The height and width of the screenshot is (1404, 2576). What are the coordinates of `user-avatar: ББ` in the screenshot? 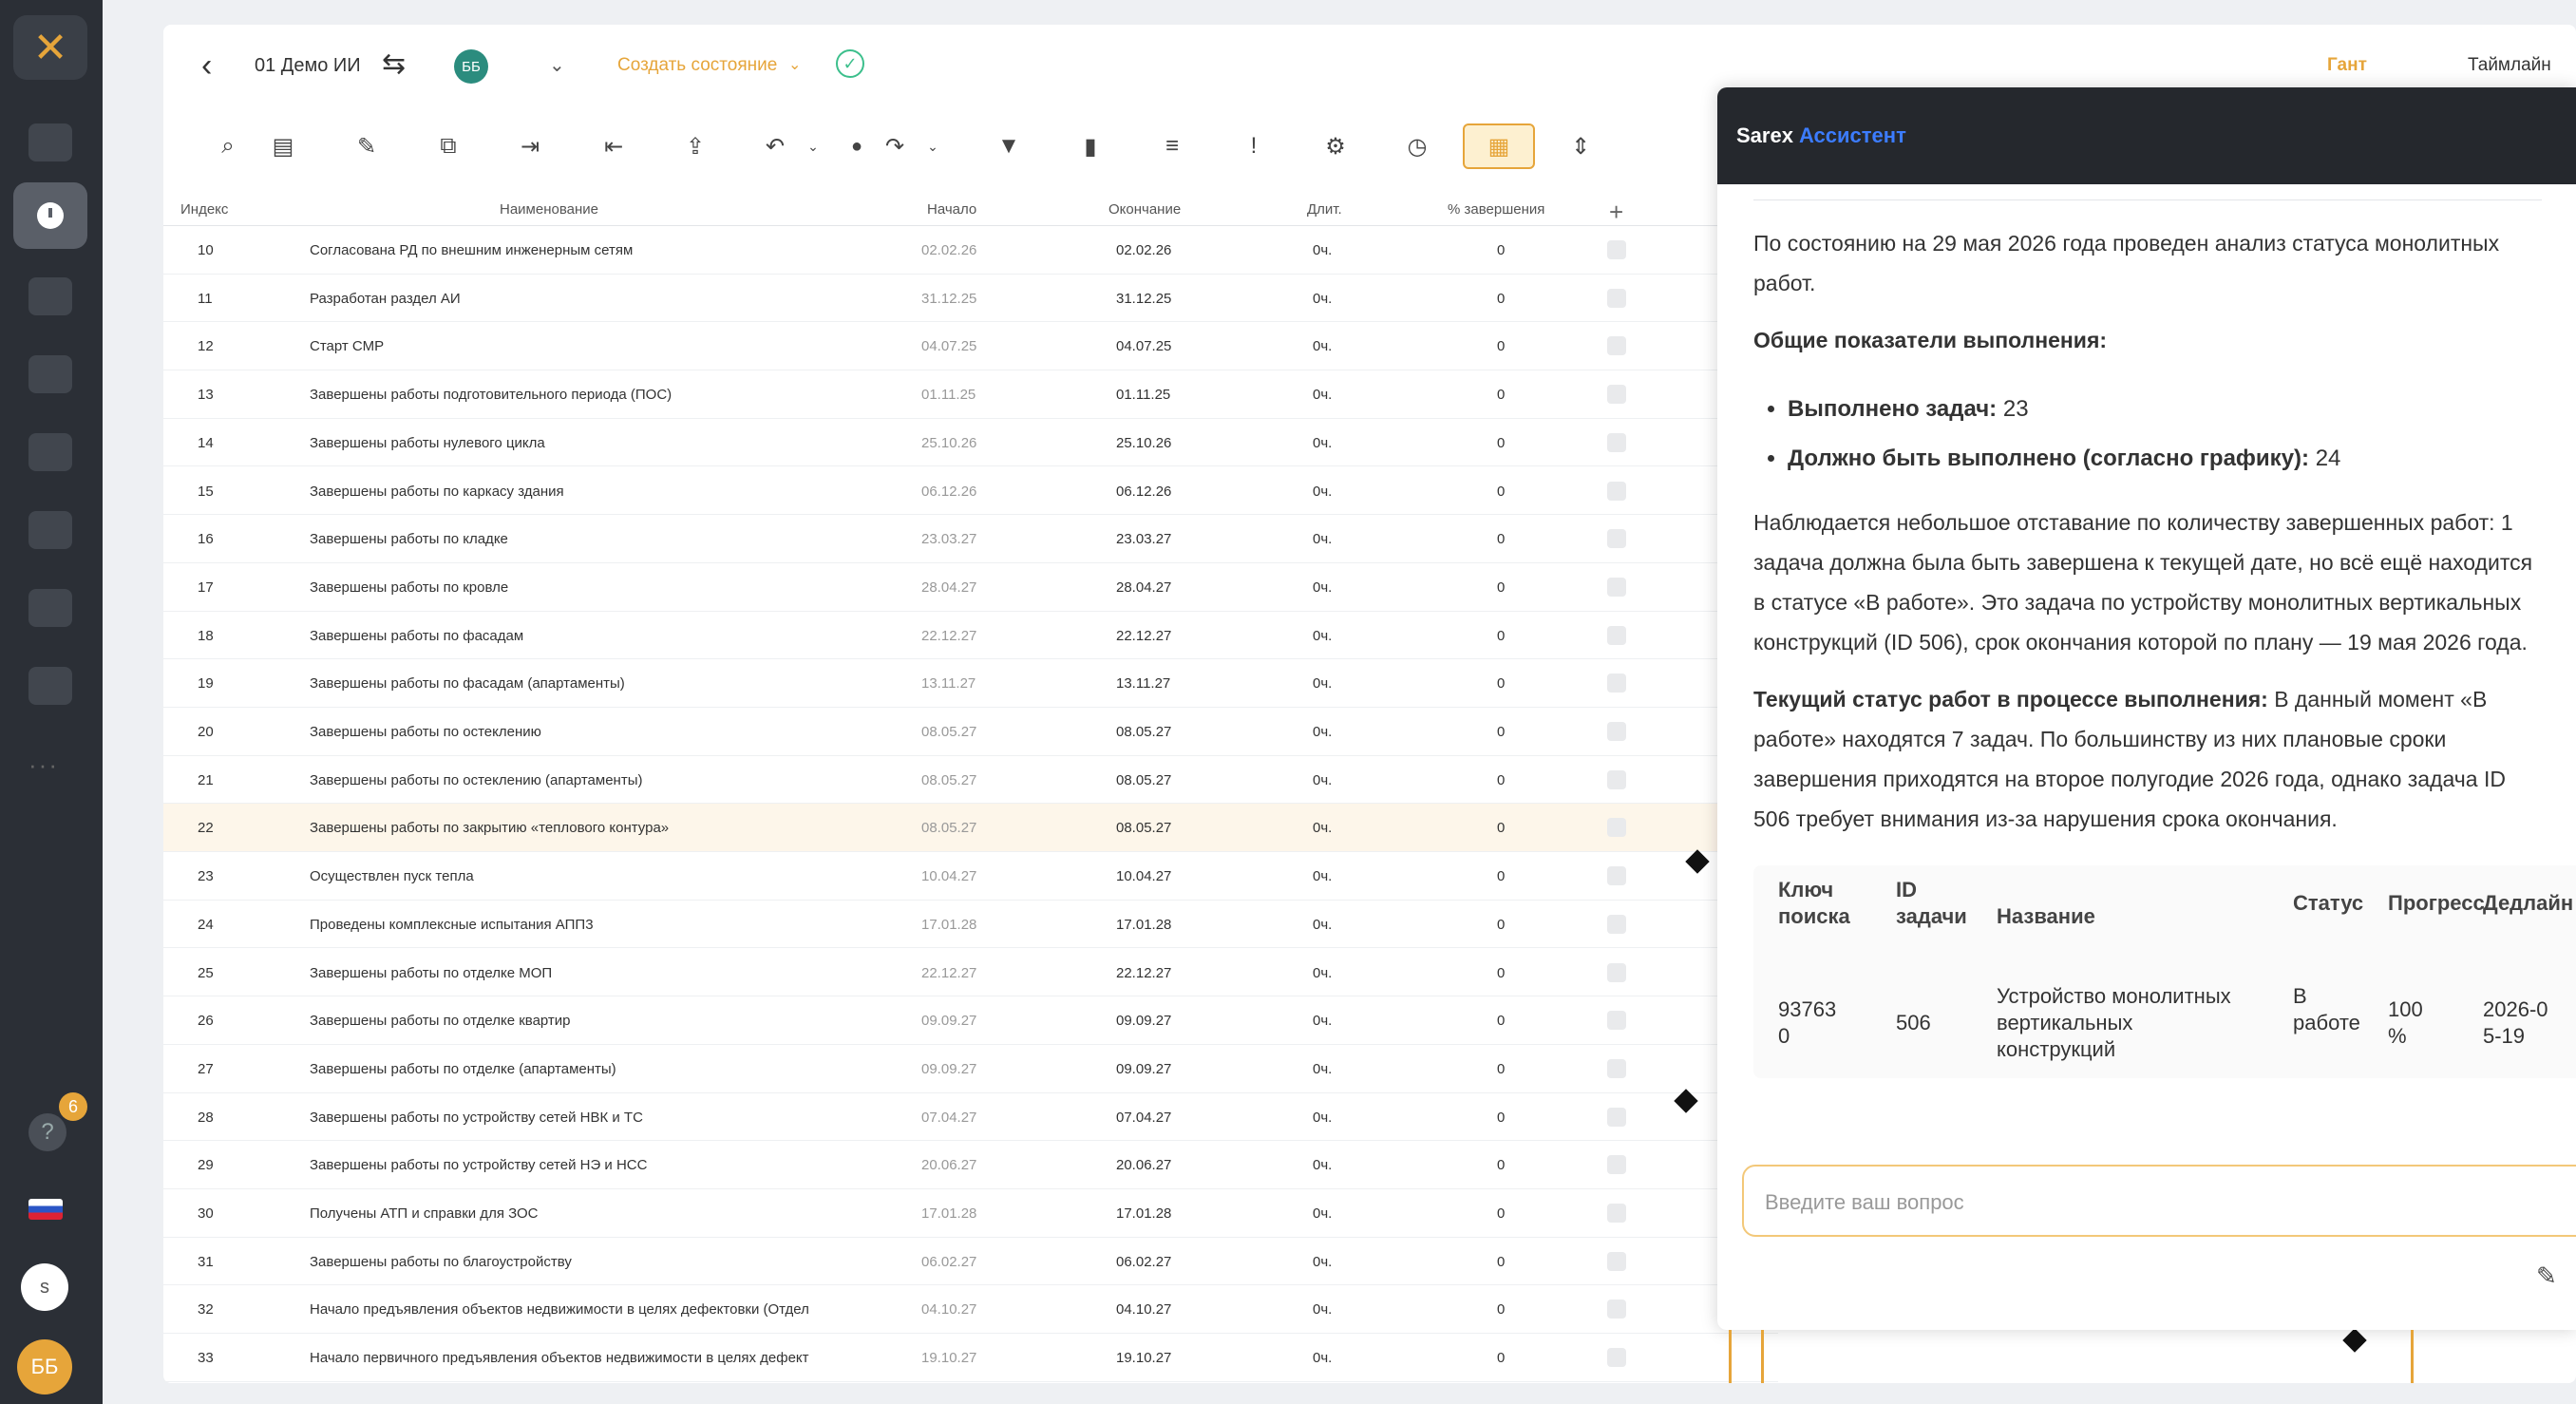 It's located at (471, 66).